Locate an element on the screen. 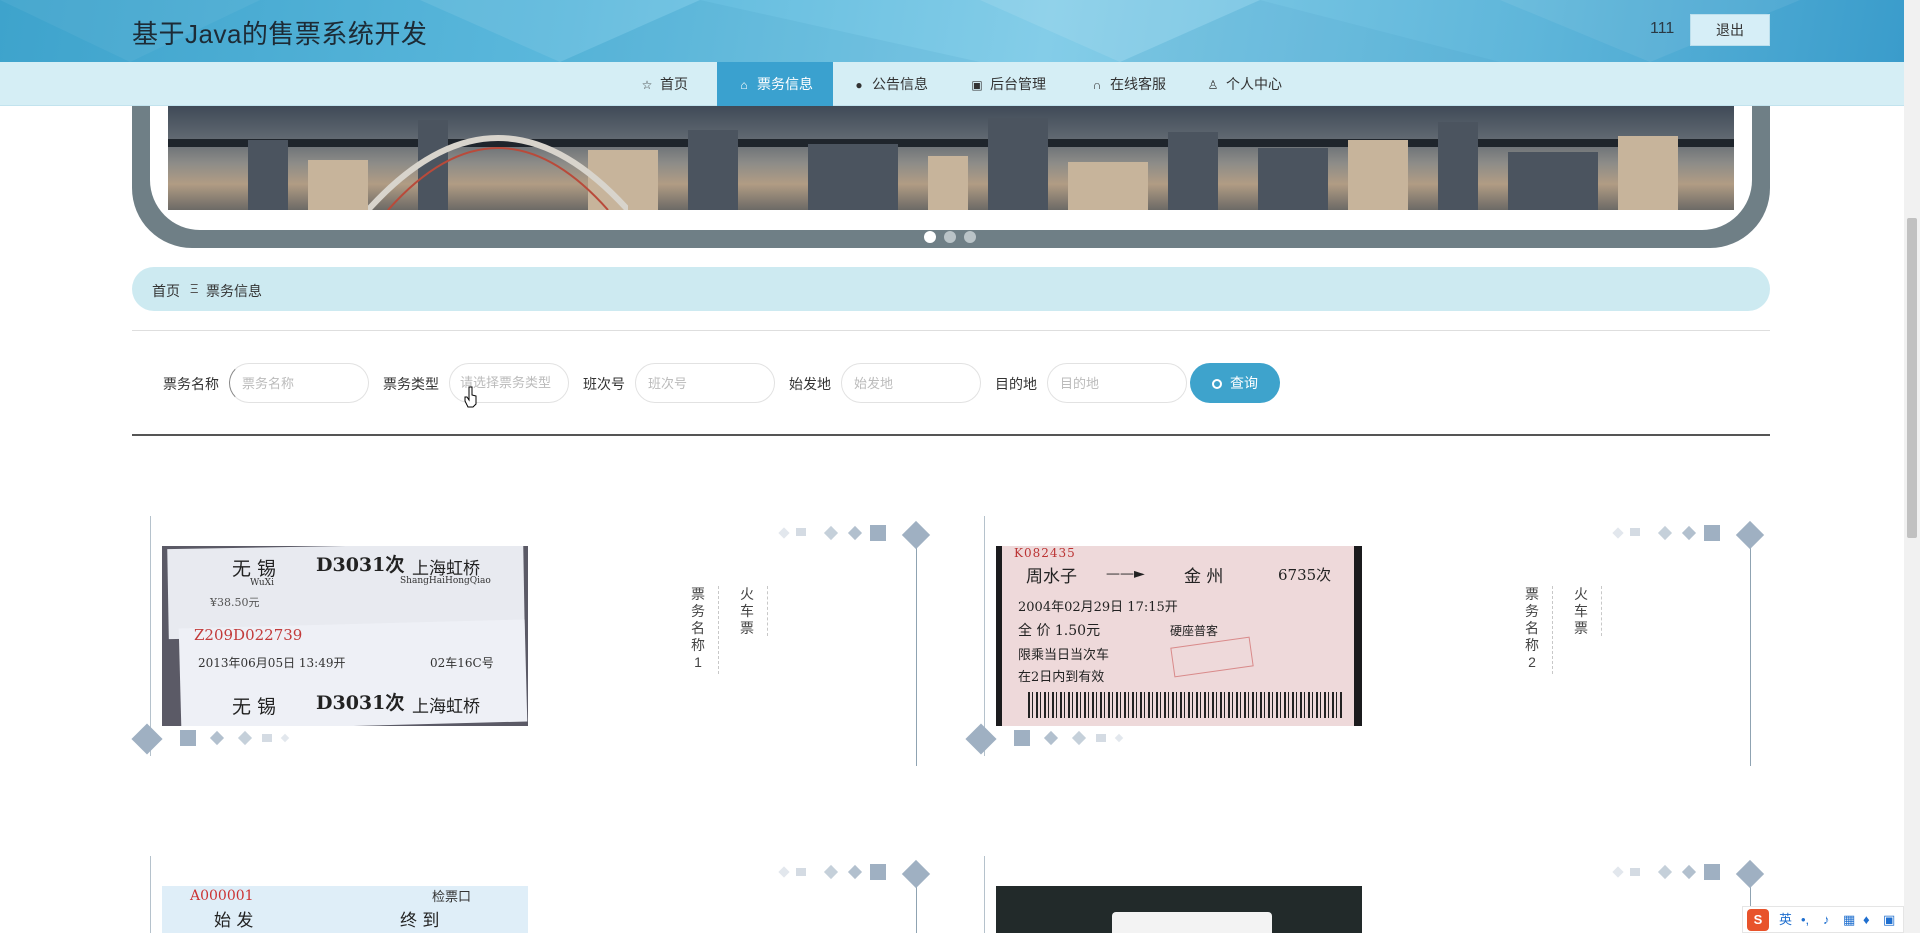 The width and height of the screenshot is (1920, 933). barcode is located at coordinates (1186, 705).